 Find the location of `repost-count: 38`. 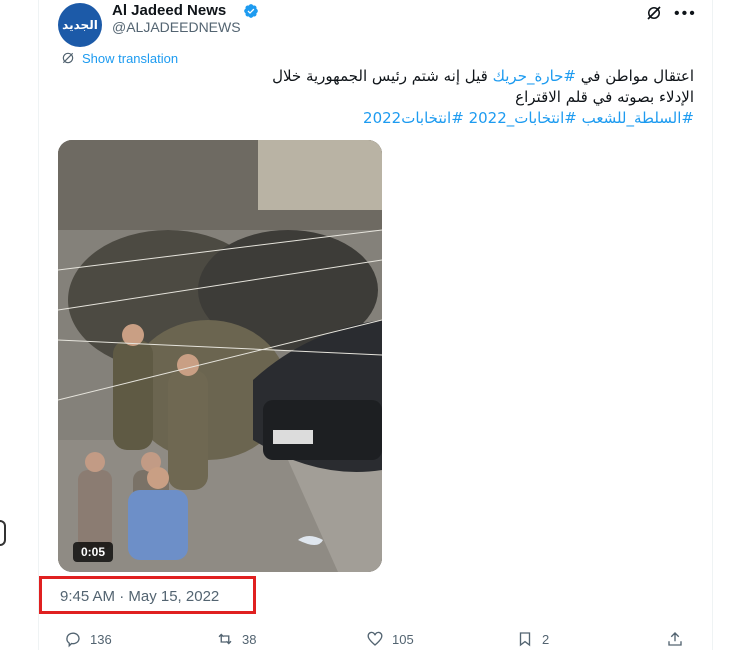

repost-count: 38 is located at coordinates (249, 639).